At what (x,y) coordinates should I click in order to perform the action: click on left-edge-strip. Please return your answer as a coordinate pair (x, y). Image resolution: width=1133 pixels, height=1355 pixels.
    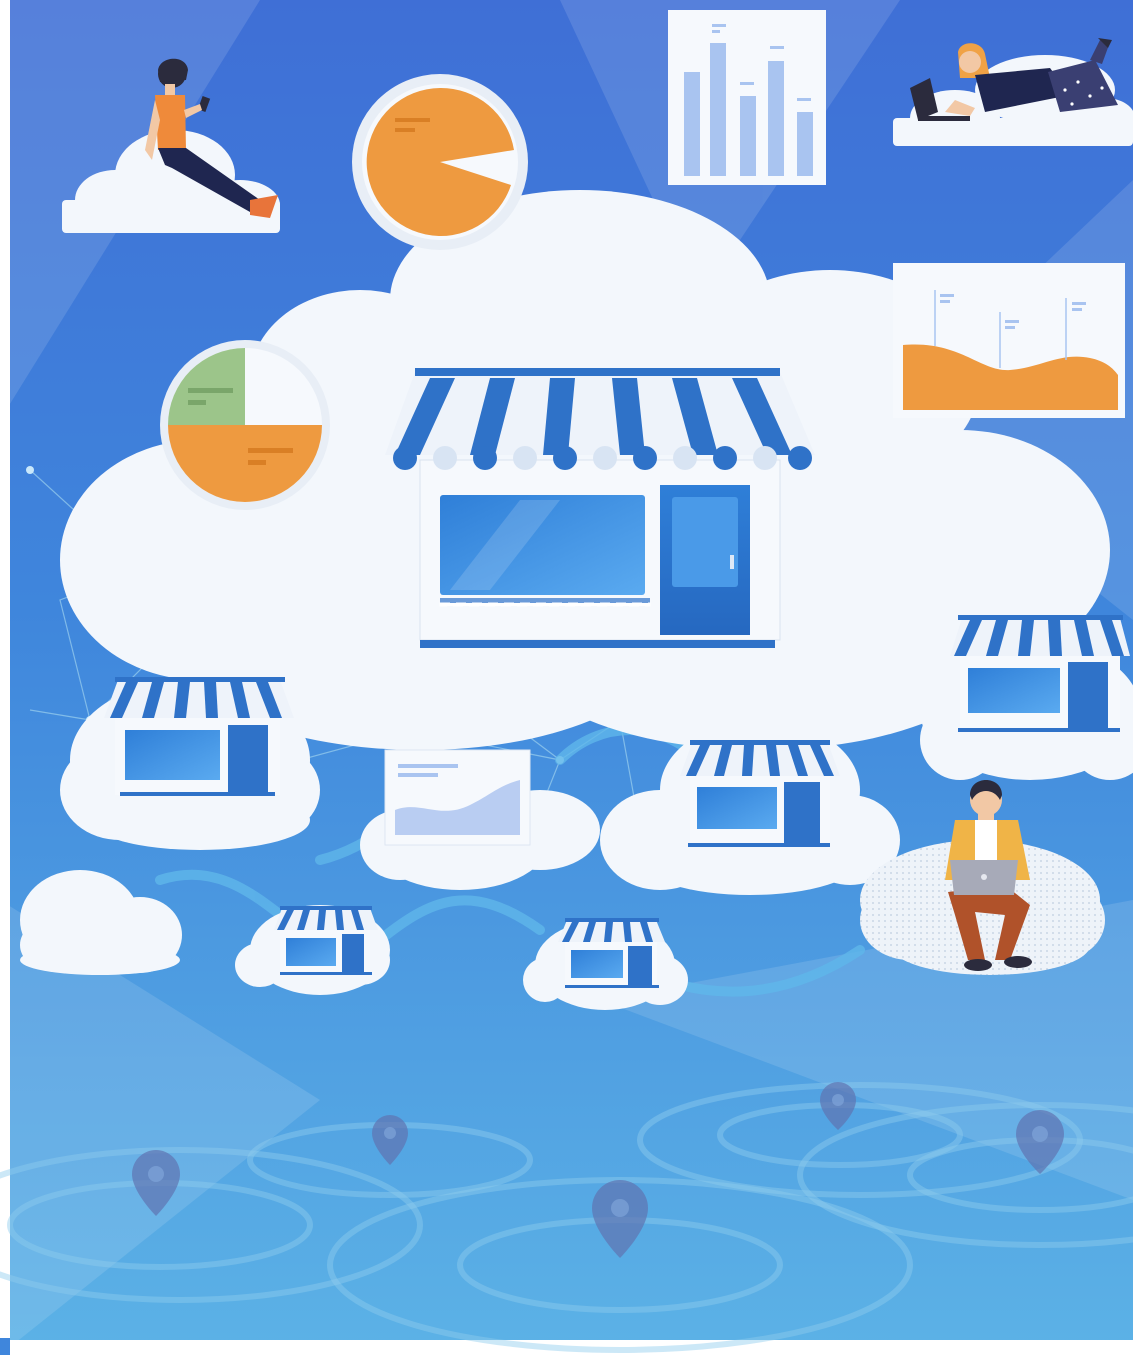
    Looking at the image, I should click on (5, 677).